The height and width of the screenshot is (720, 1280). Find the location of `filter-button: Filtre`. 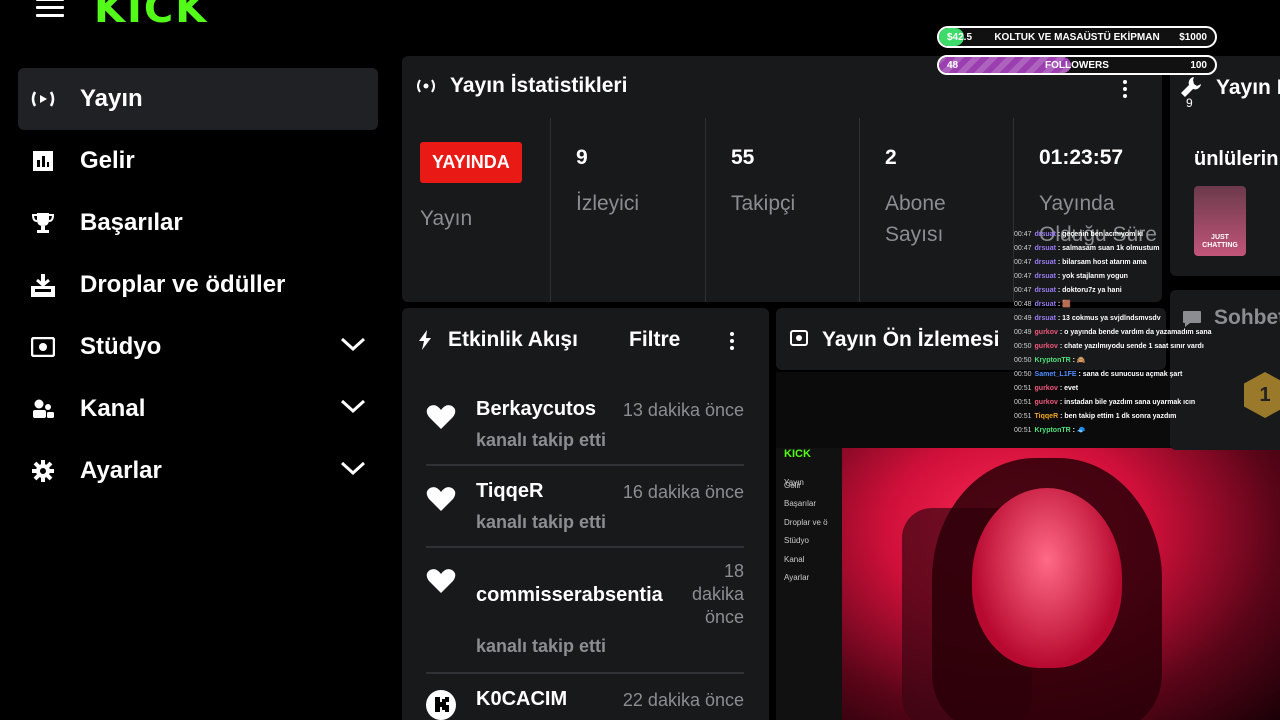

filter-button: Filtre is located at coordinates (654, 340).